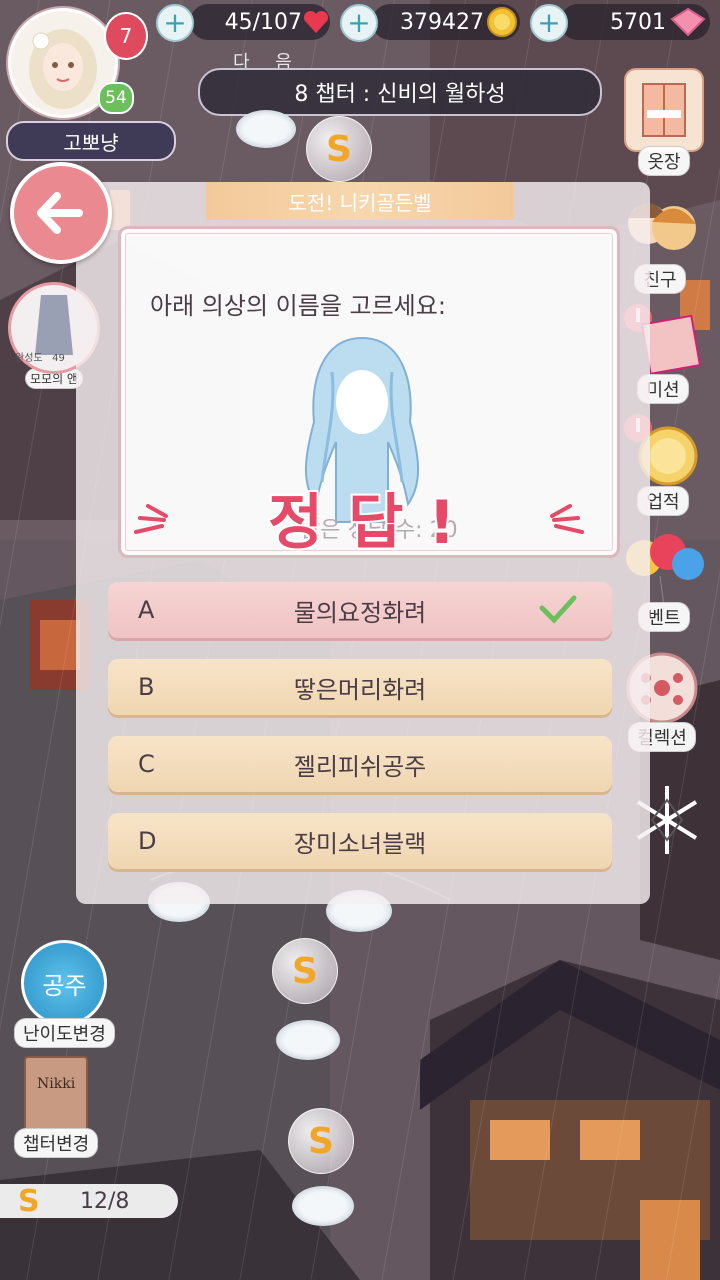 The width and height of the screenshot is (720, 1280). I want to click on outfit-progress-text: 완성도 49, so click(40, 358).